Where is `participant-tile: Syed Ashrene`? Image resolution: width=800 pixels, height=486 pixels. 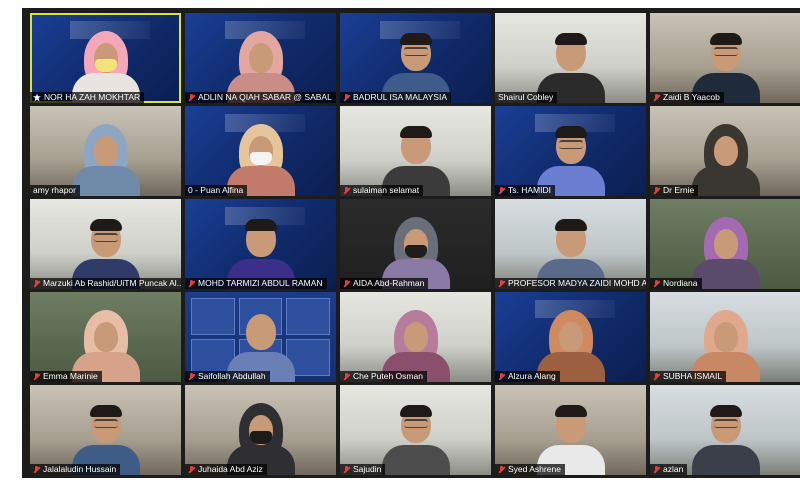 participant-tile: Syed Ashrene is located at coordinates (570, 430).